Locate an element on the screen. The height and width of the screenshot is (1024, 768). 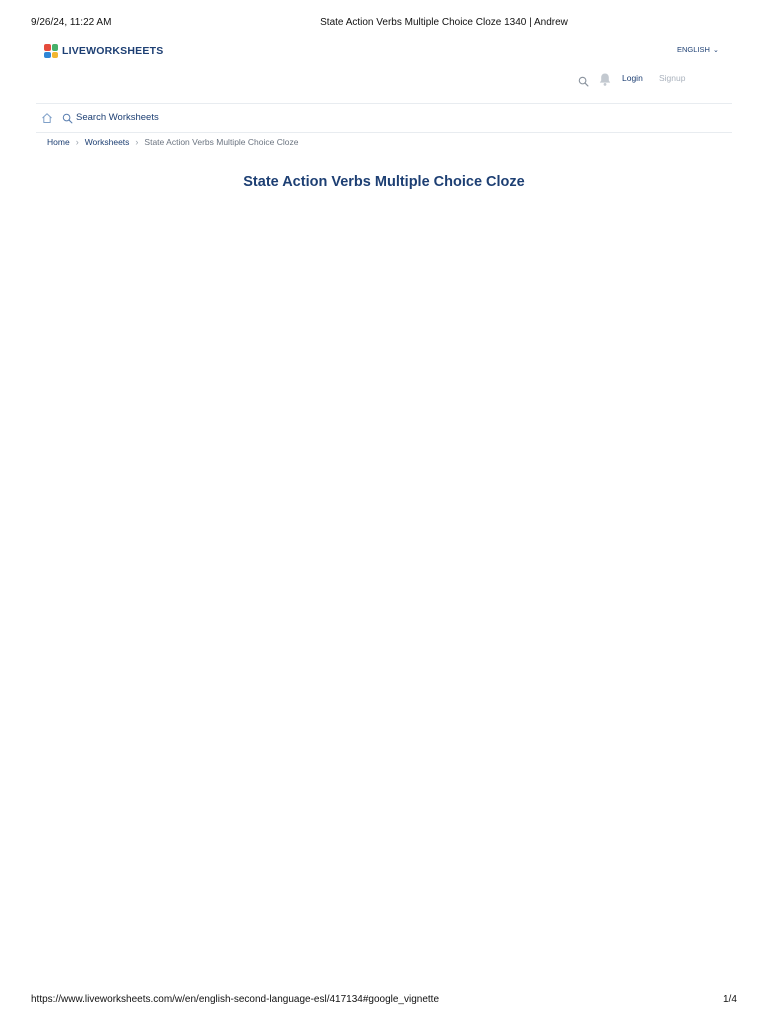
search-divider is located at coordinates (384, 132).